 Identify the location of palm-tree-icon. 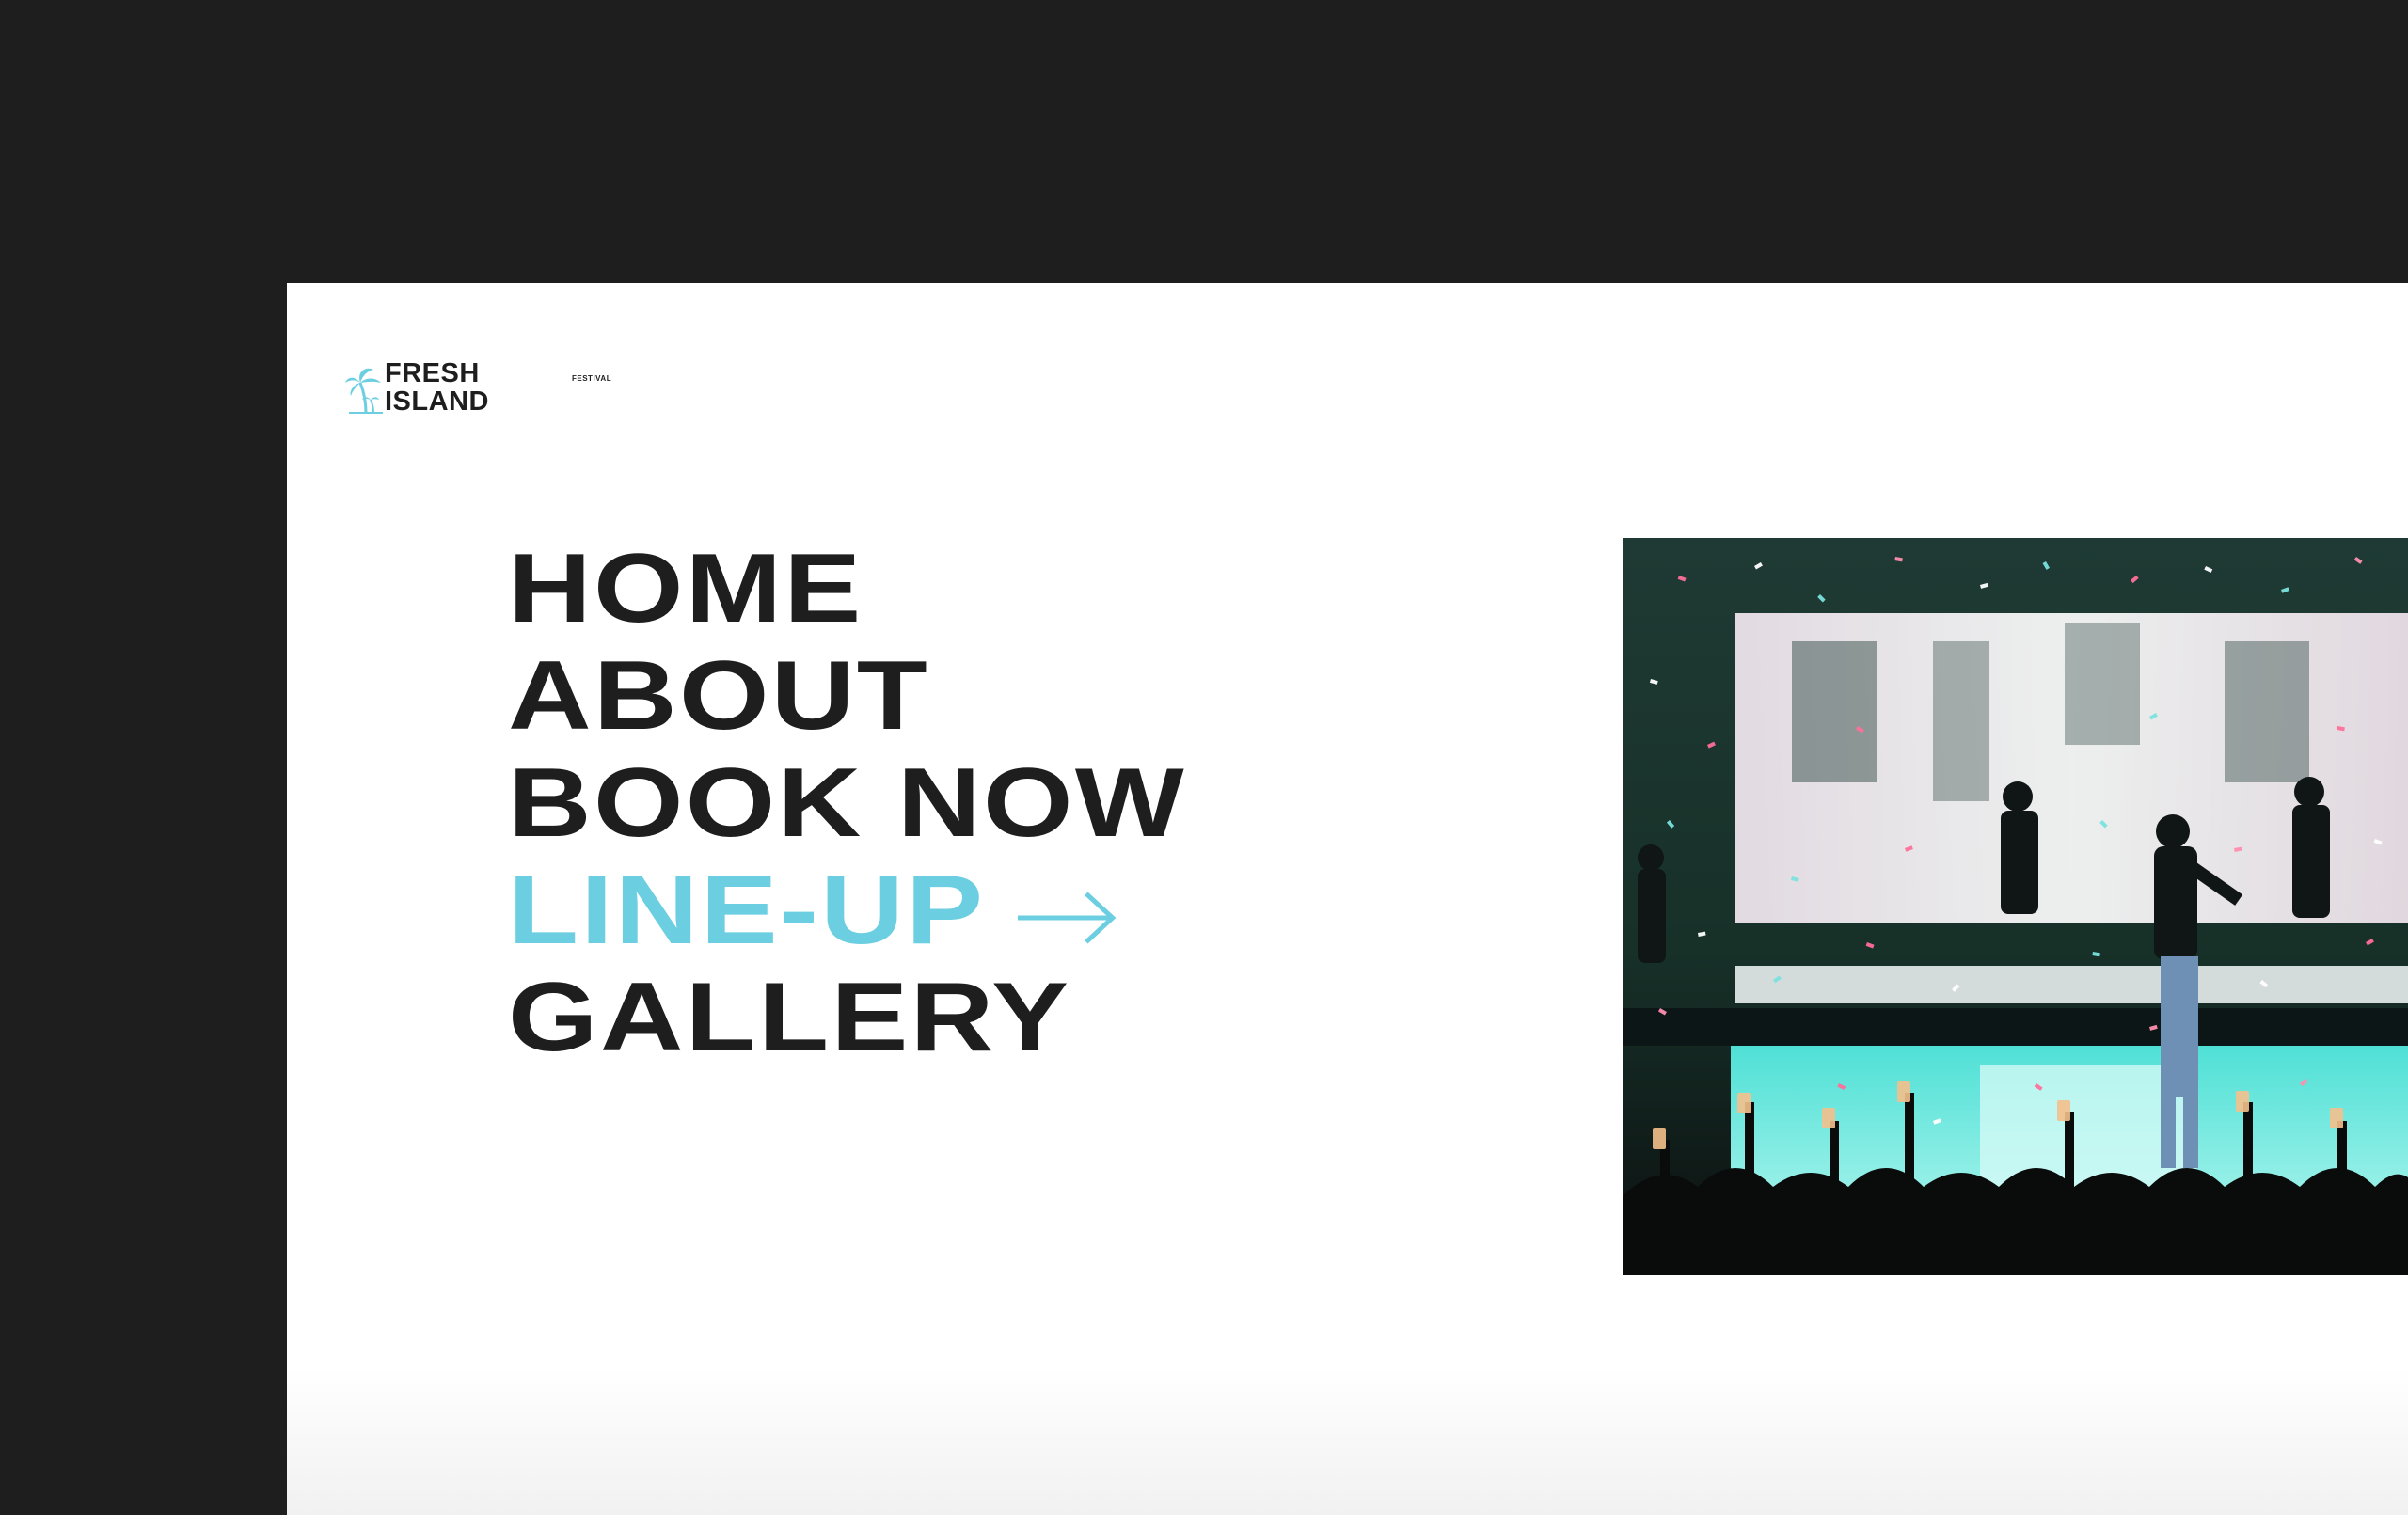
(364, 391).